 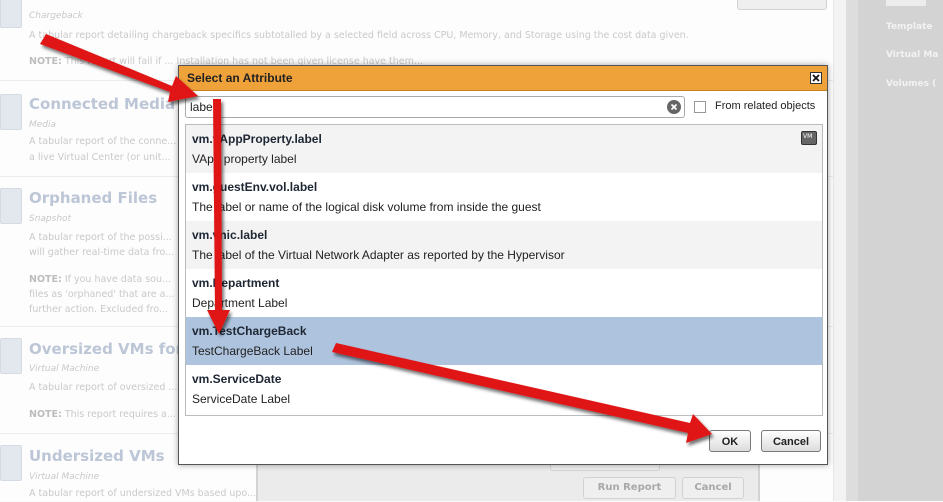 What do you see at coordinates (236, 283) in the screenshot?
I see `attribute-name: vm.Department` at bounding box center [236, 283].